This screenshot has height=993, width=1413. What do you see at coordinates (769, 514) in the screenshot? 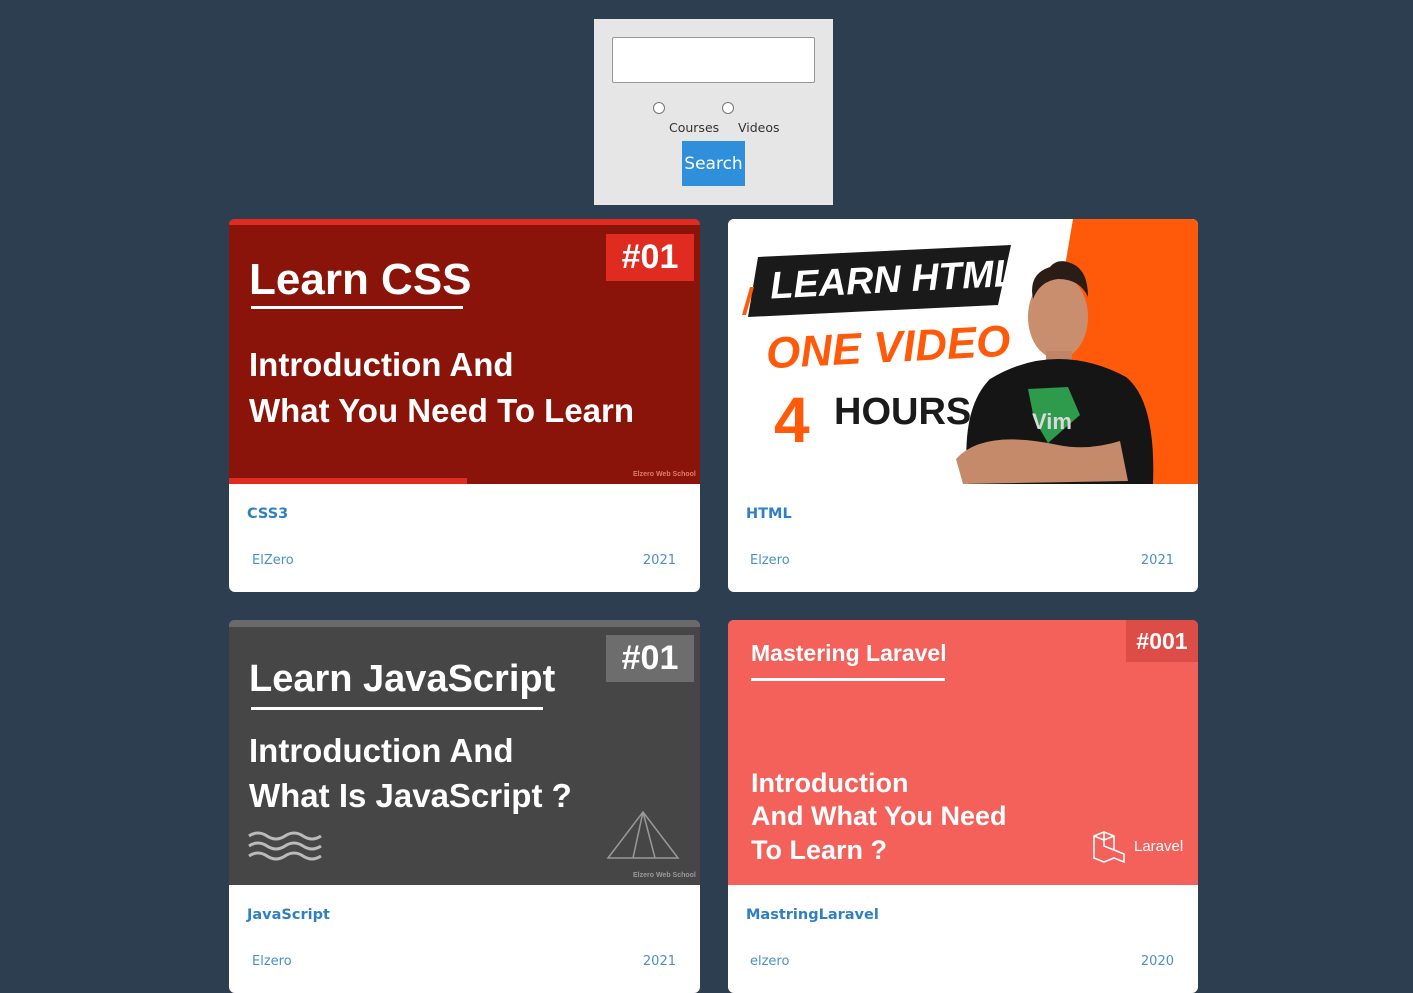
I see `course-title: HTML` at bounding box center [769, 514].